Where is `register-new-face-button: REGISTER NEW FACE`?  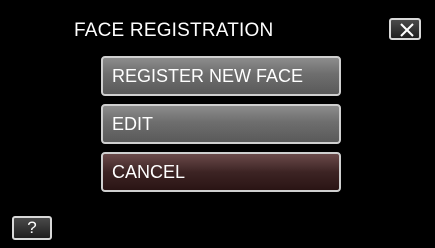 register-new-face-button: REGISTER NEW FACE is located at coordinates (221, 76).